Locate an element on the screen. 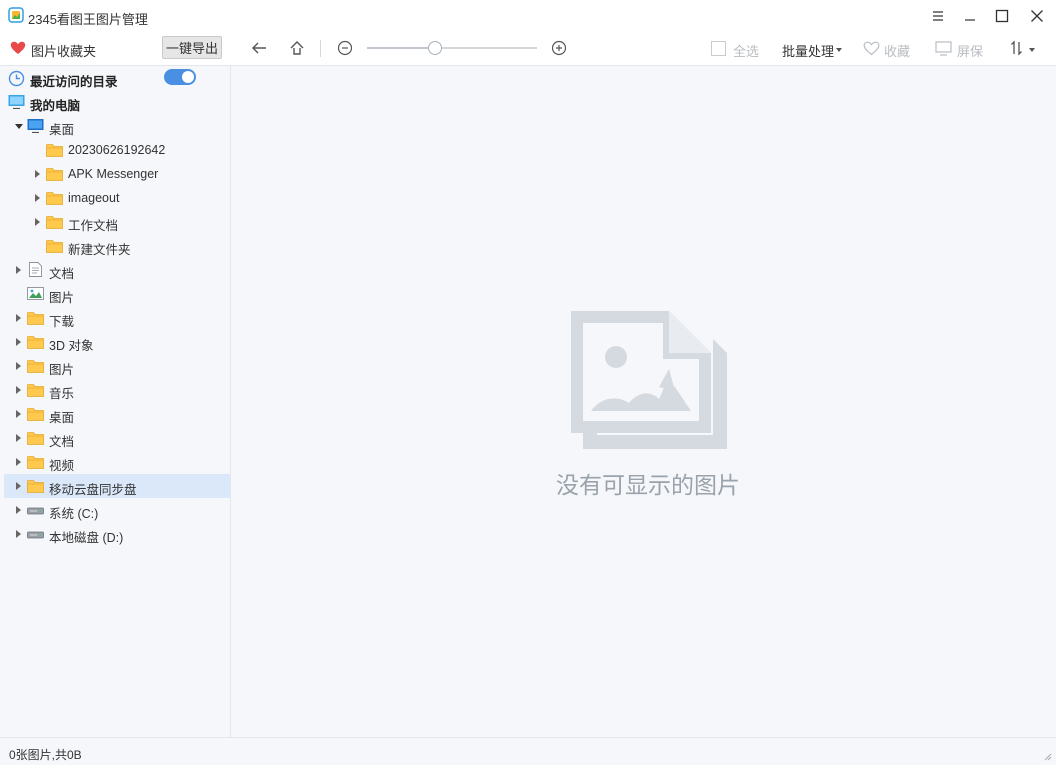 This screenshot has width=1056, height=765. desktop-icon is located at coordinates (35, 126).